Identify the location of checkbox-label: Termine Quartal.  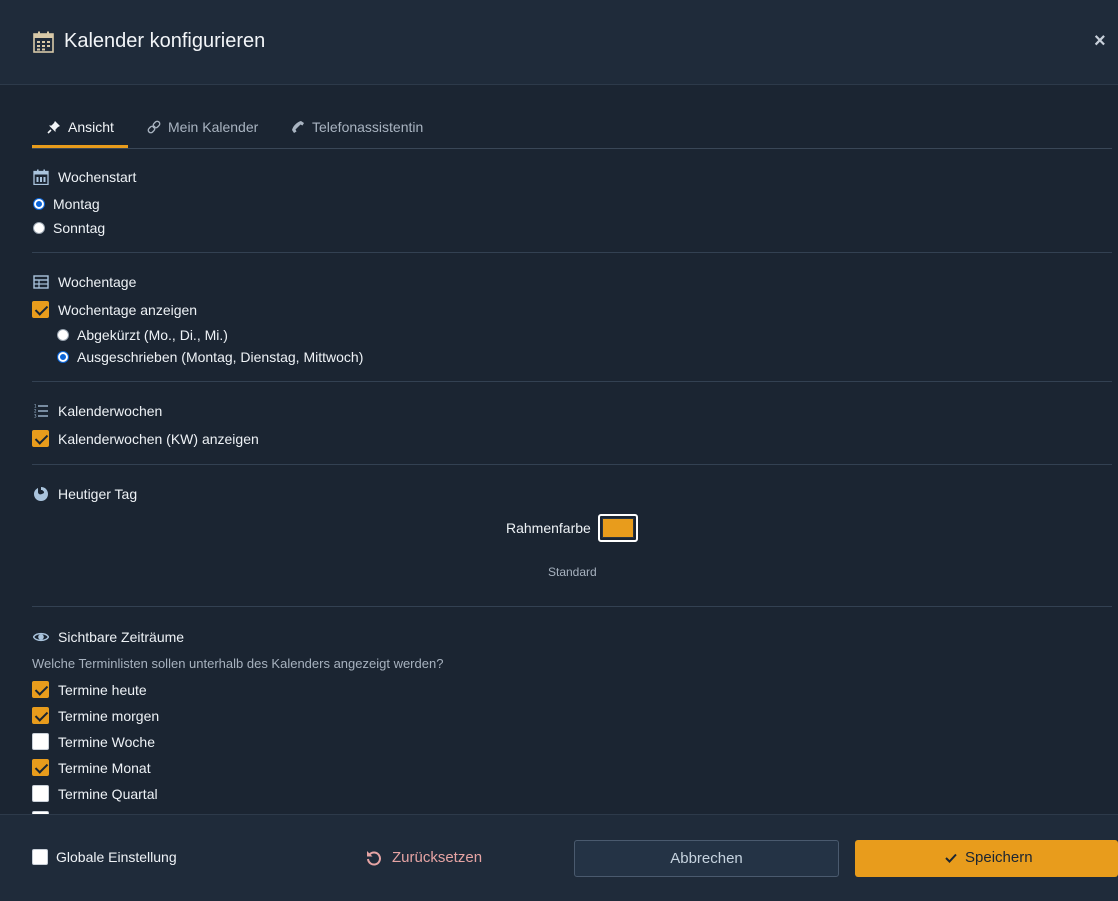
(108, 794).